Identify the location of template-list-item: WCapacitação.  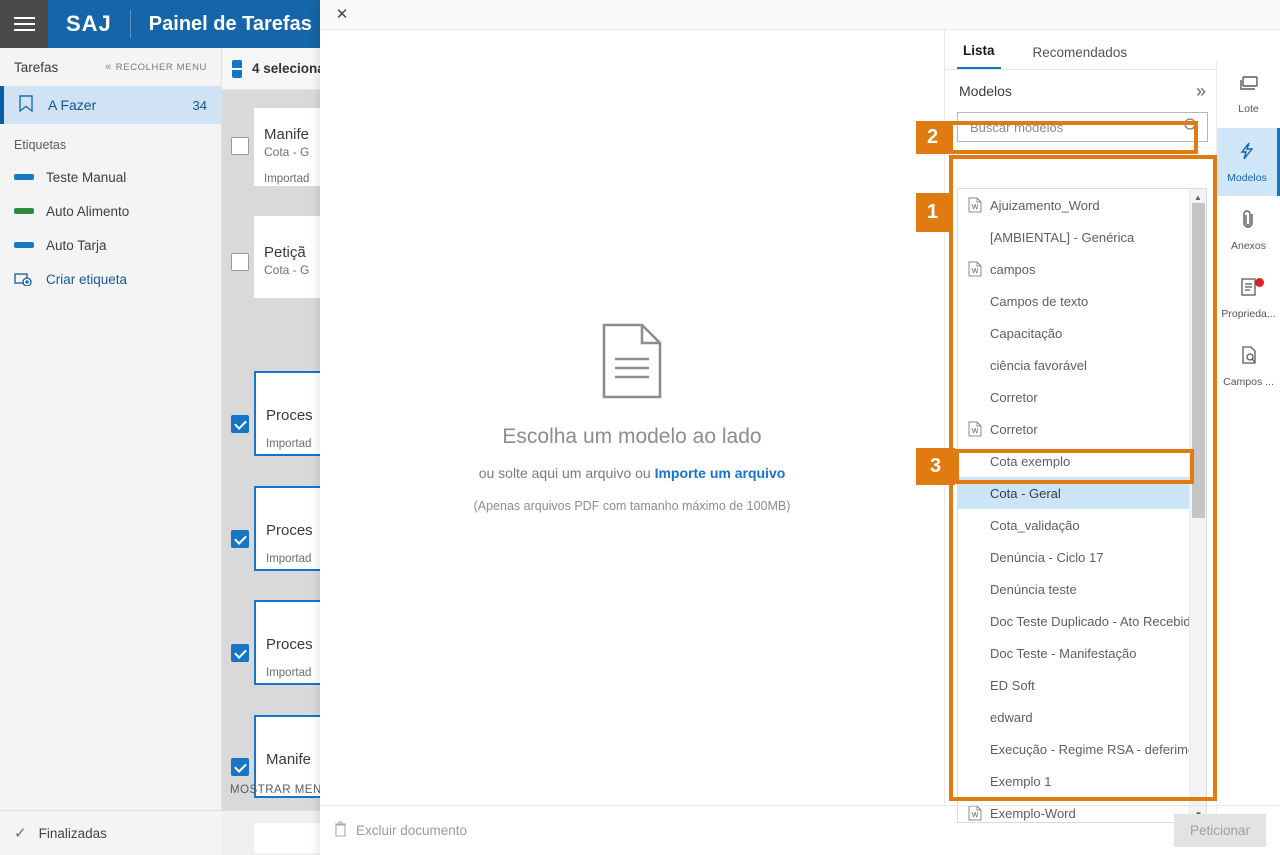
(1074, 333).